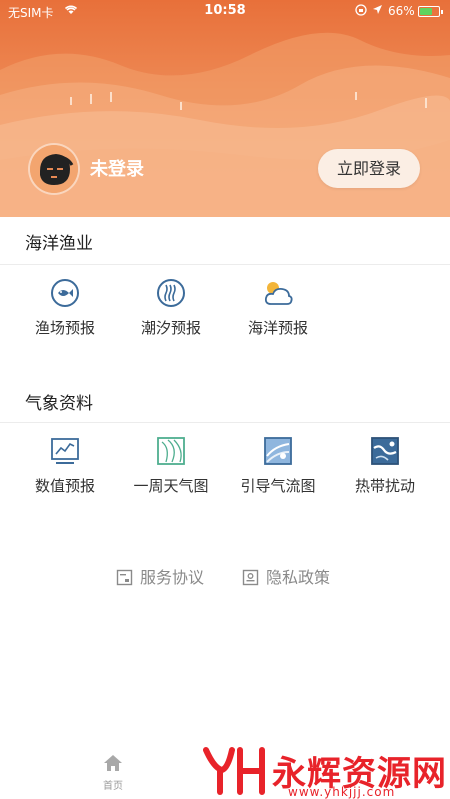  I want to click on grid-item-label: 引导气流图, so click(278, 486).